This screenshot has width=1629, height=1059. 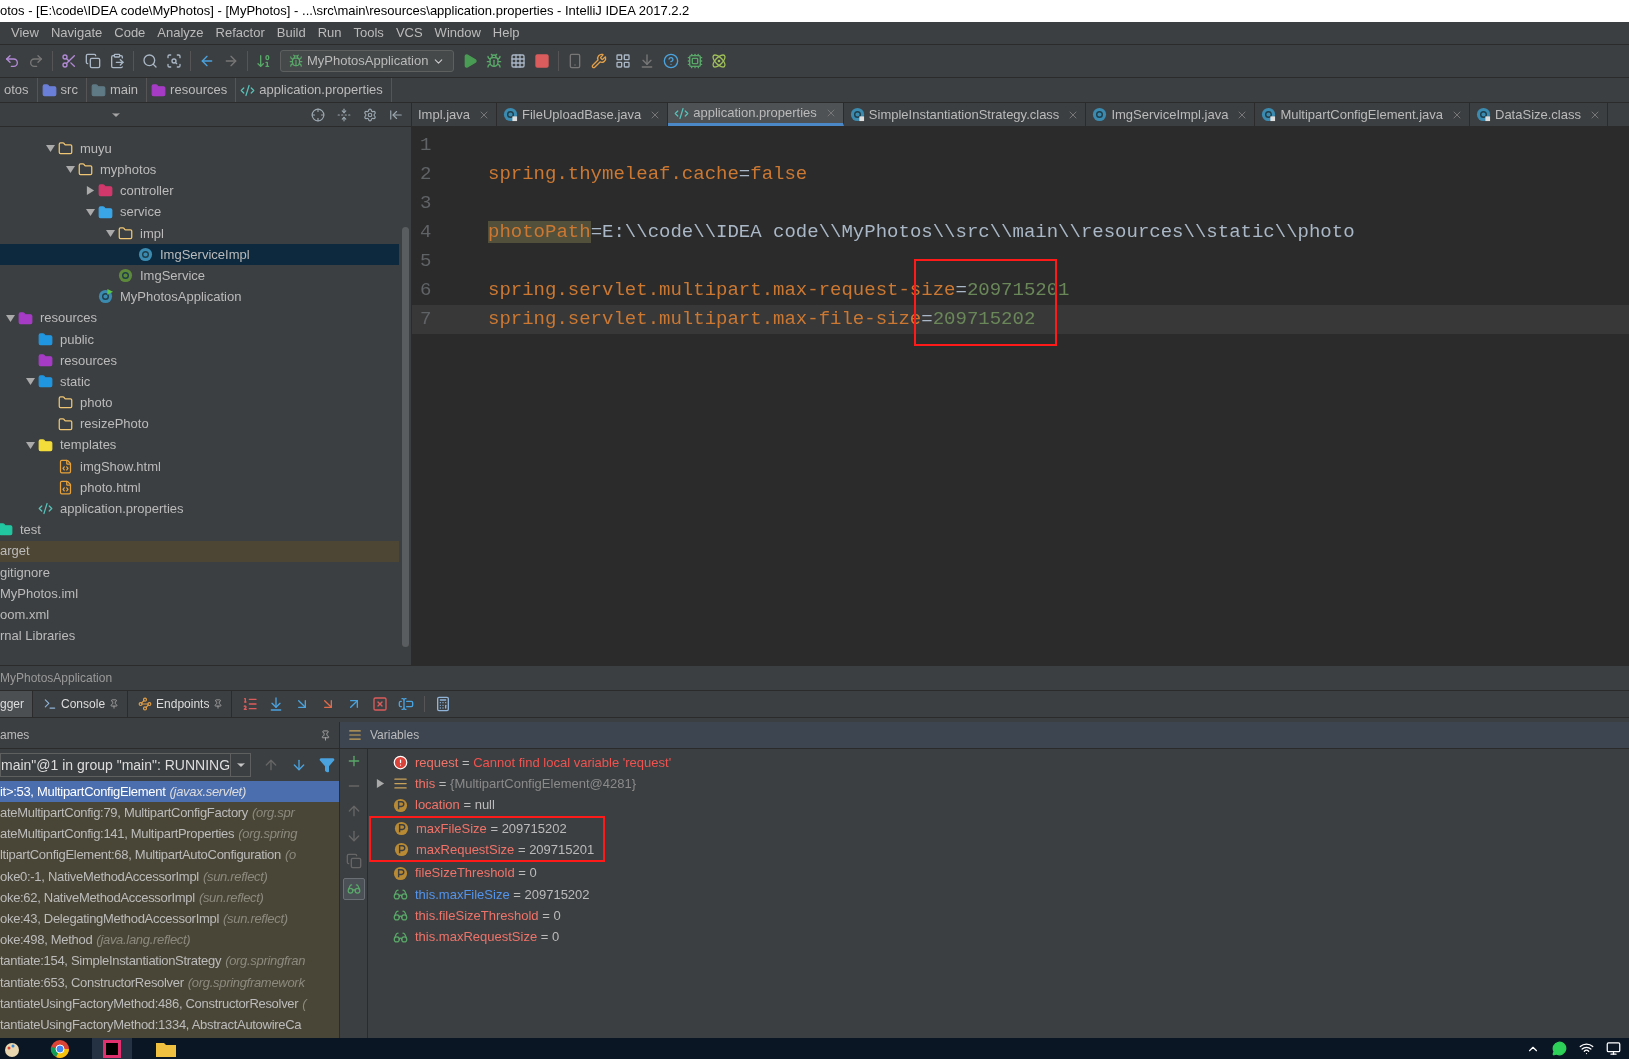 I want to click on menu-item: Refactor, so click(x=240, y=33).